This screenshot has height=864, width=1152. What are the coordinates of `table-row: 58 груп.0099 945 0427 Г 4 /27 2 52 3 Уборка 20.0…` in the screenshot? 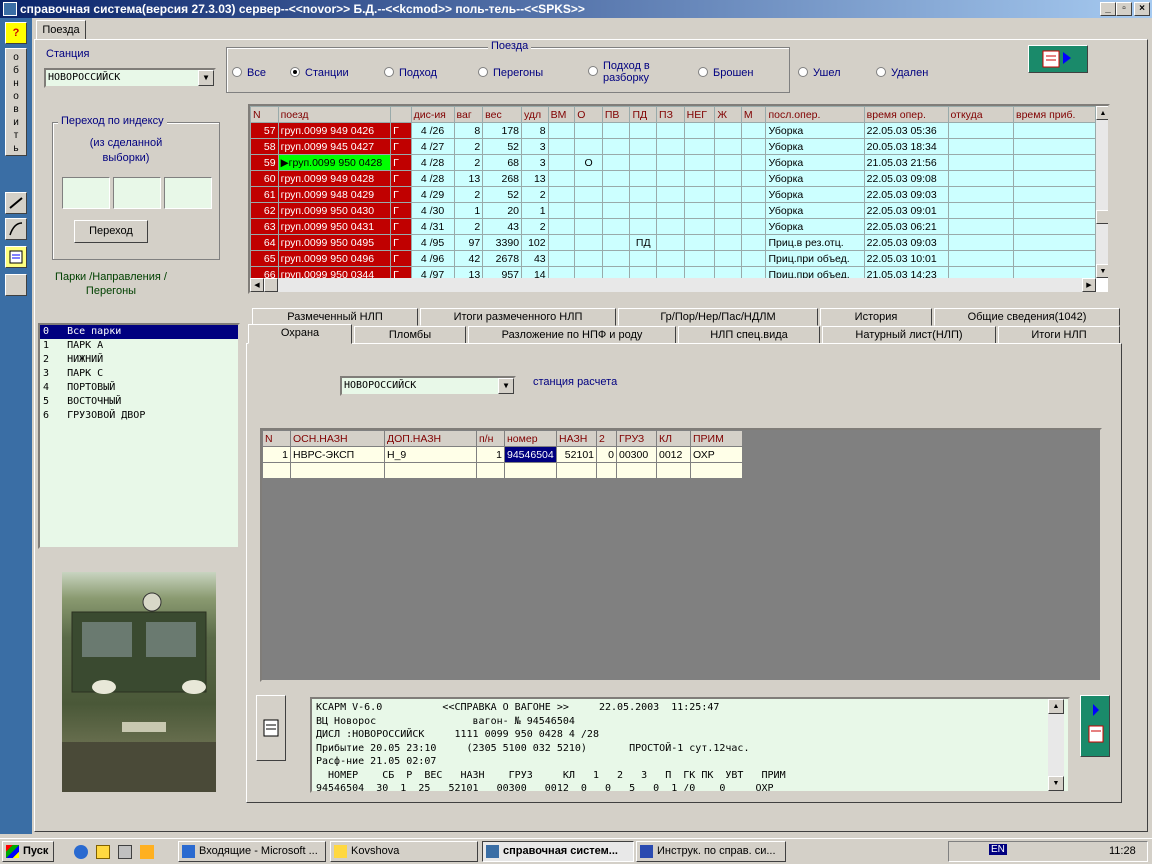 It's located at (673, 146).